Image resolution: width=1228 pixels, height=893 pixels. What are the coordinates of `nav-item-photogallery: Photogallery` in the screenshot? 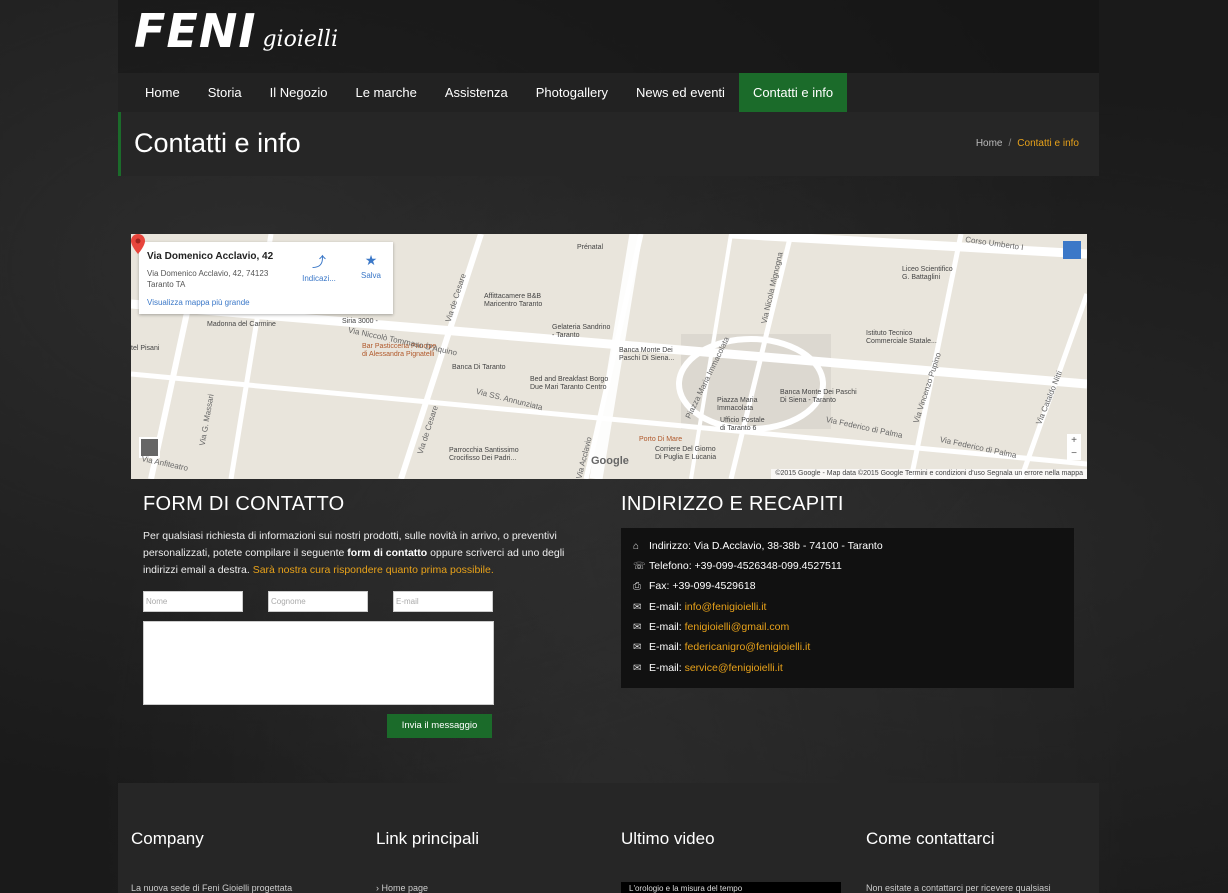 It's located at (572, 92).